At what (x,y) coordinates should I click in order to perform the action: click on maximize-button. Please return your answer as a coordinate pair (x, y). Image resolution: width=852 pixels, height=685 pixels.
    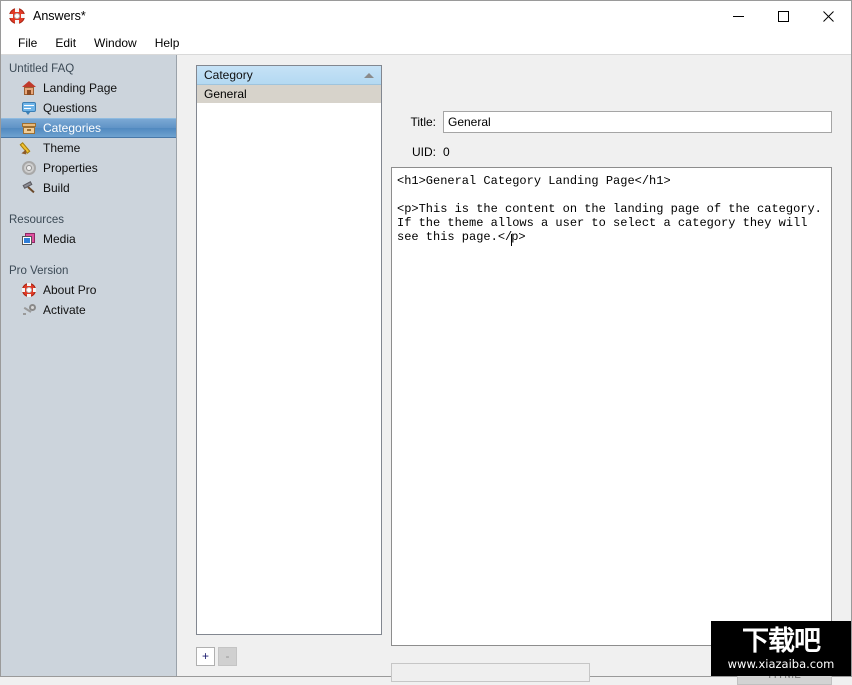
    Looking at the image, I should click on (783, 16).